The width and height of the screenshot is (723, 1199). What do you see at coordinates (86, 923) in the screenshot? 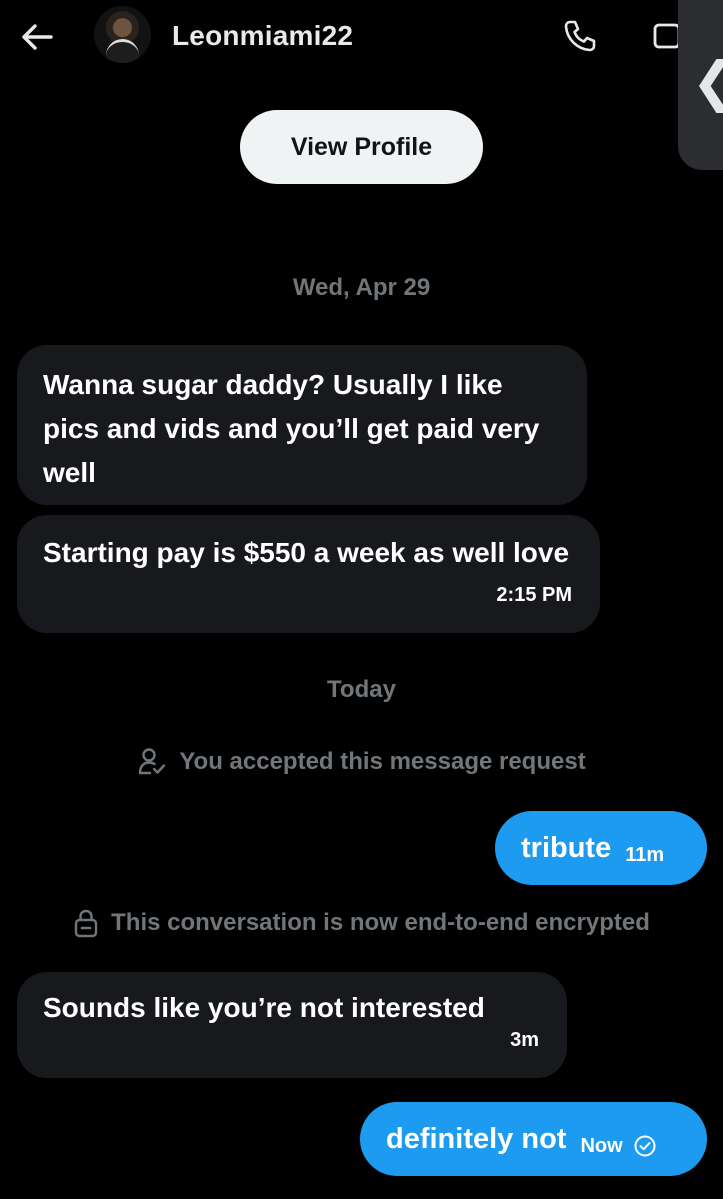
I see `lock-icon` at bounding box center [86, 923].